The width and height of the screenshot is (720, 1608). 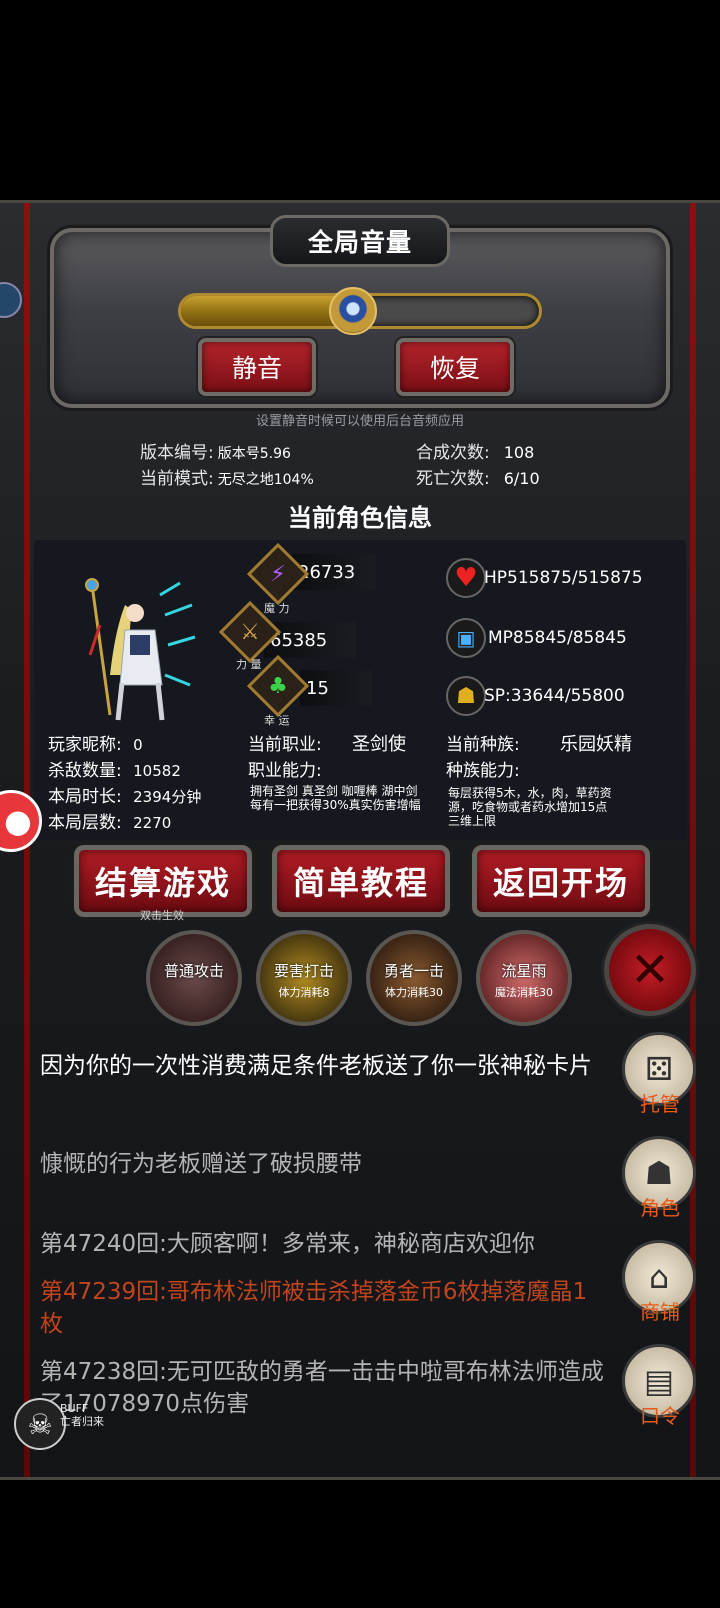 What do you see at coordinates (162, 915) in the screenshot?
I see `settle-double-tap-hint: 双击生效` at bounding box center [162, 915].